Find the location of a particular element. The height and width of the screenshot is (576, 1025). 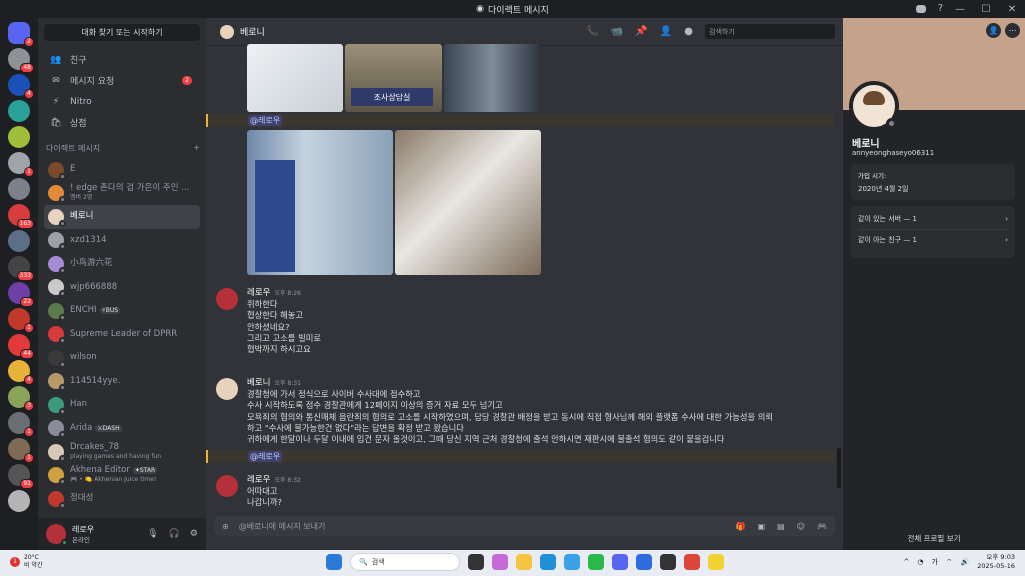

help-icon: ? is located at coordinates (940, 9).